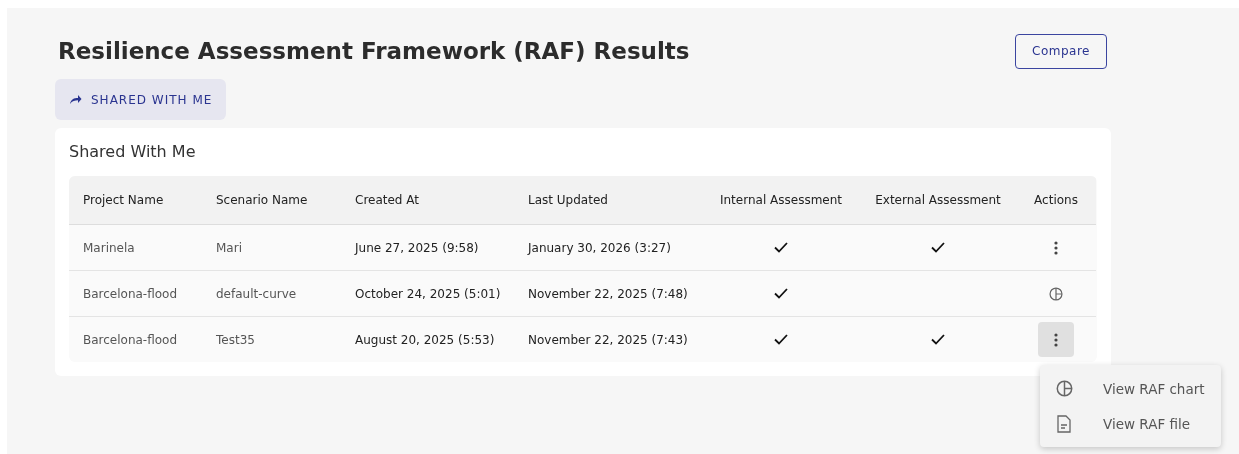 The height and width of the screenshot is (454, 1239). What do you see at coordinates (135, 294) in the screenshot?
I see `table-cell: Barcelona-flood` at bounding box center [135, 294].